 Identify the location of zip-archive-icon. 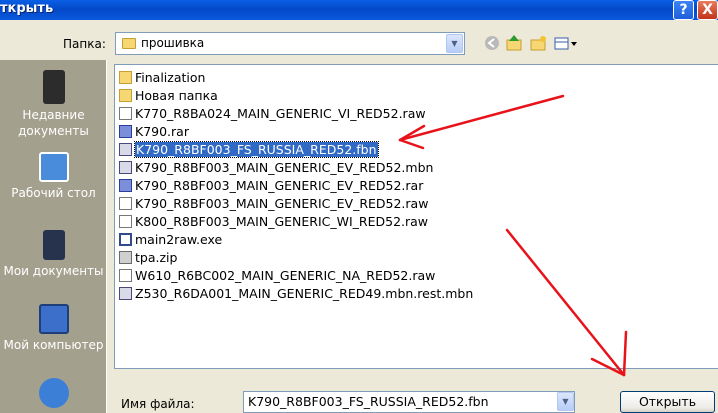
(125, 257).